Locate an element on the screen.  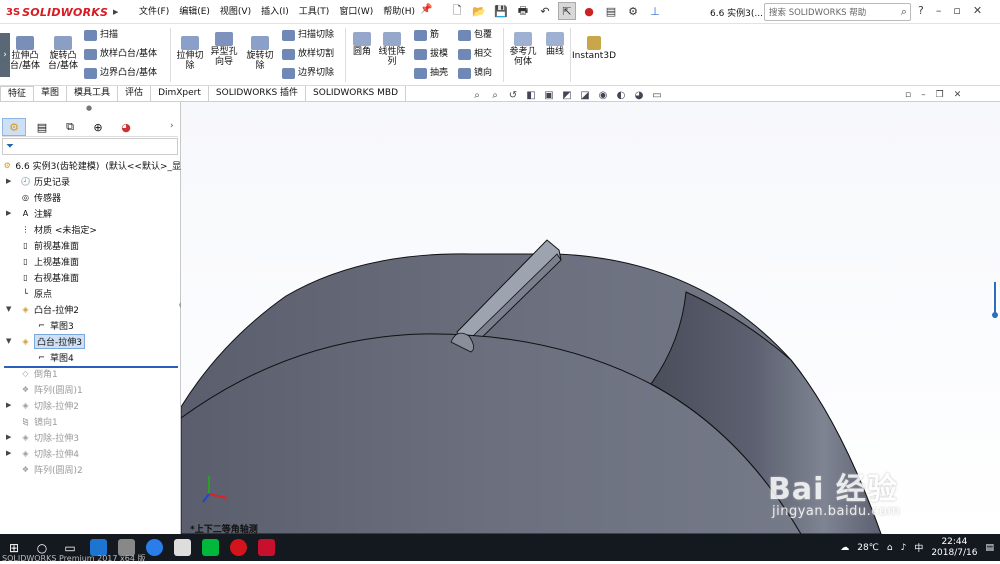
mail-icon is located at coordinates (182, 547).